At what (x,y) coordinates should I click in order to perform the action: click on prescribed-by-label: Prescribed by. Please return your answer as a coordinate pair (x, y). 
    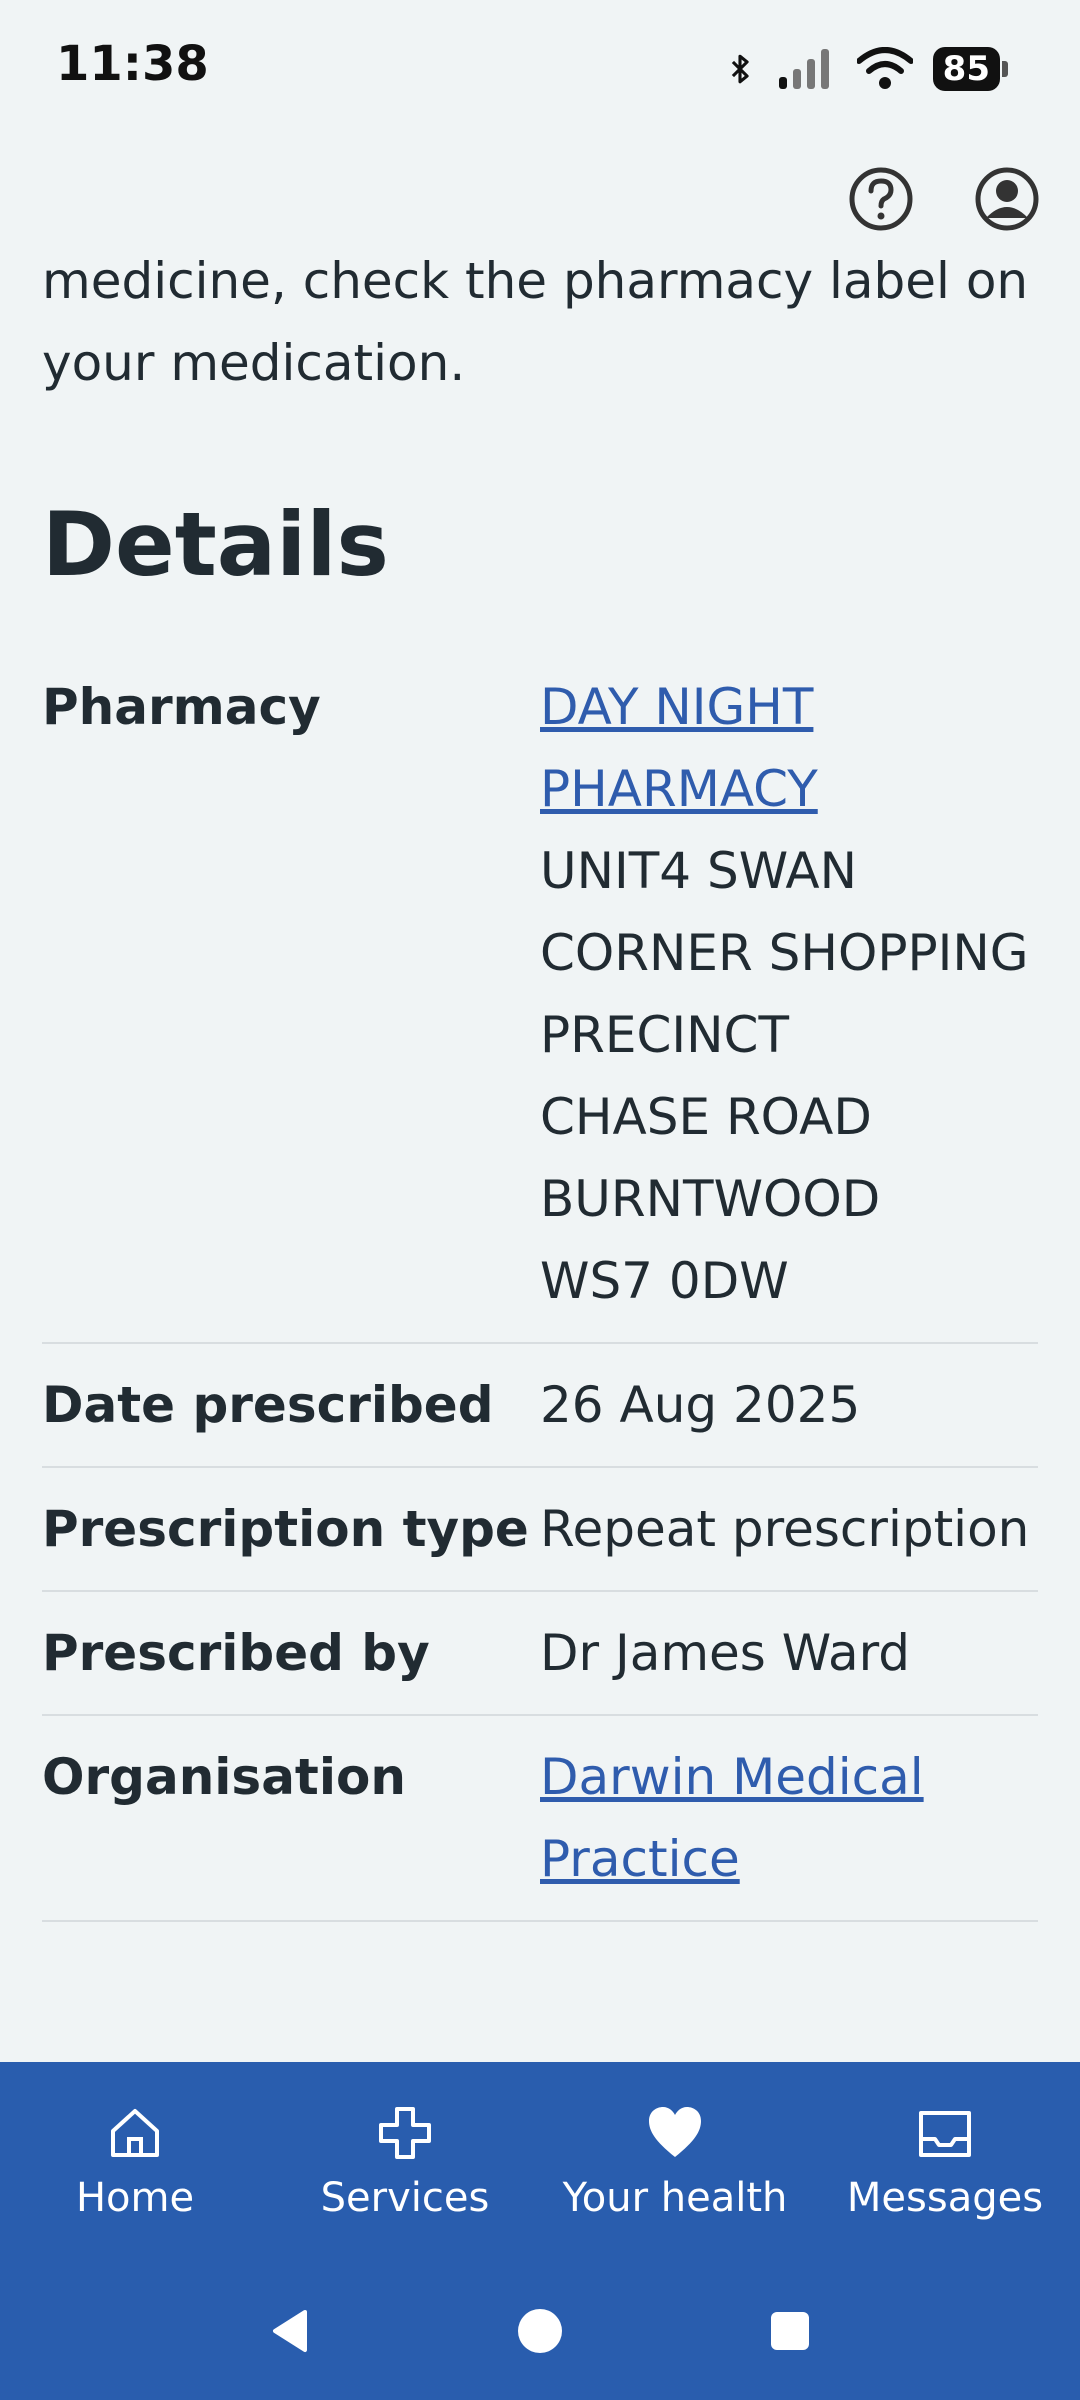
    Looking at the image, I should click on (236, 1653).